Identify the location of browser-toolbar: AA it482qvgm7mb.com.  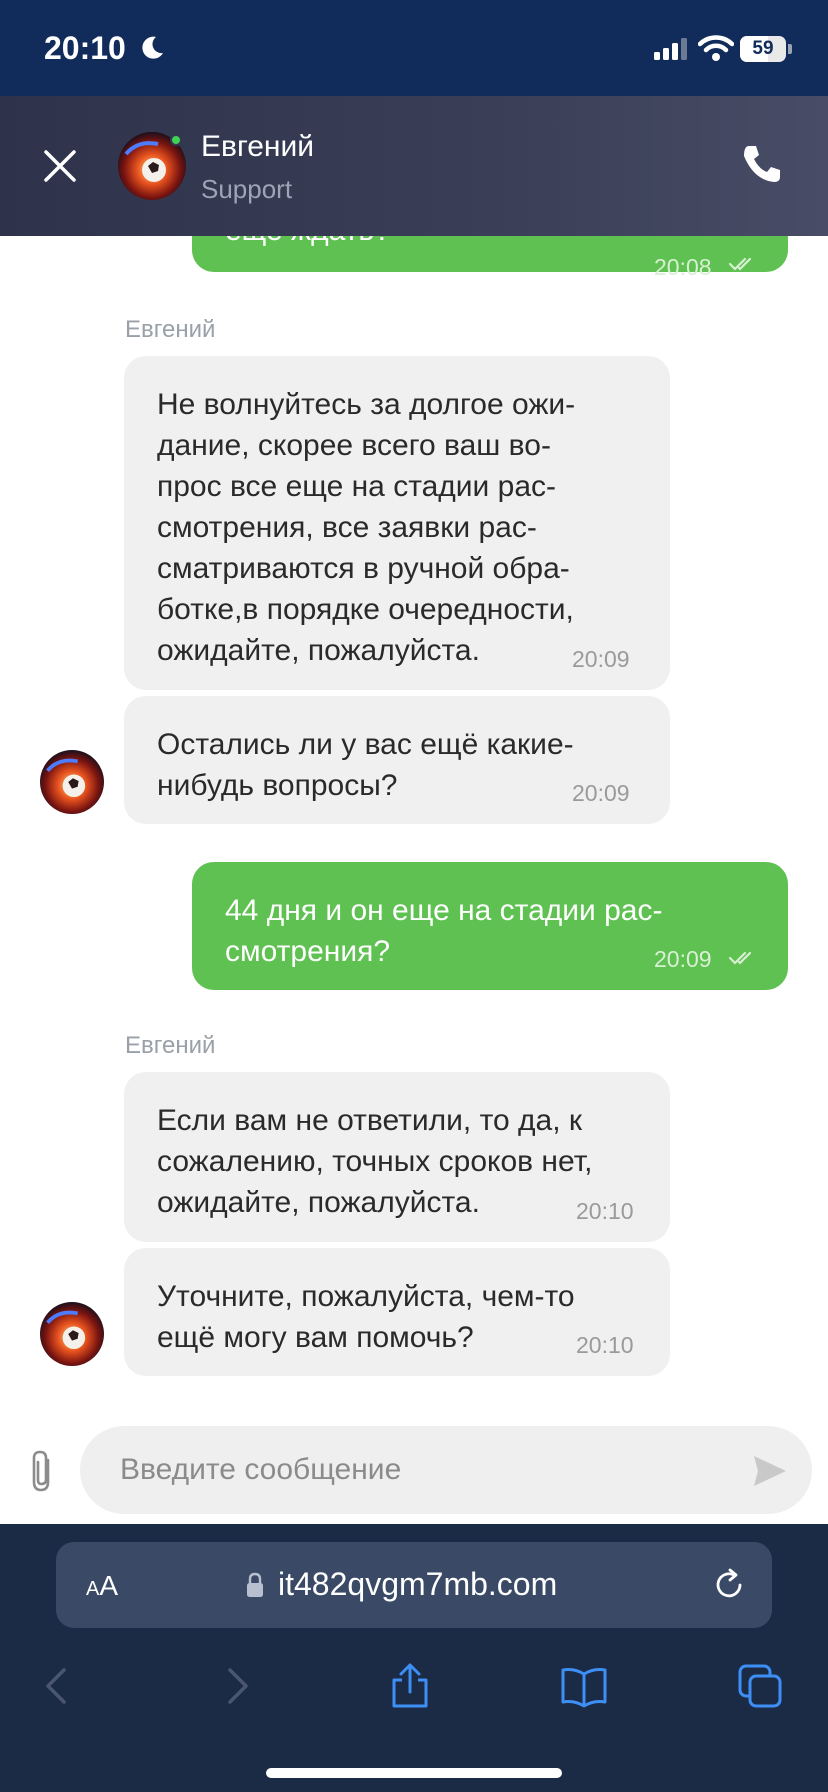
(414, 1658).